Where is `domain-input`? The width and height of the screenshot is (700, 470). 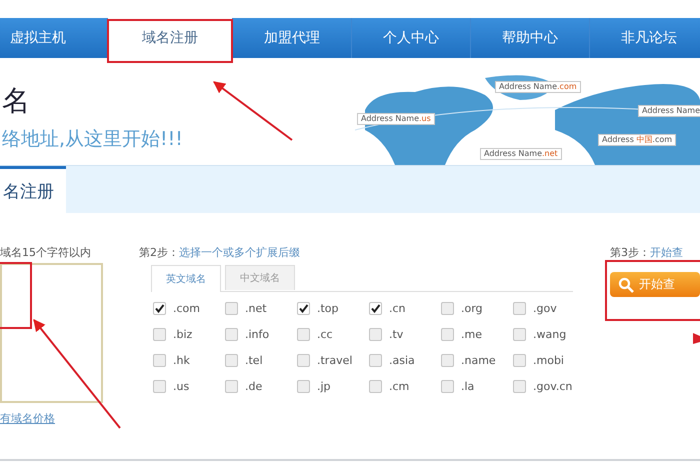
domain-input is located at coordinates (51, 333).